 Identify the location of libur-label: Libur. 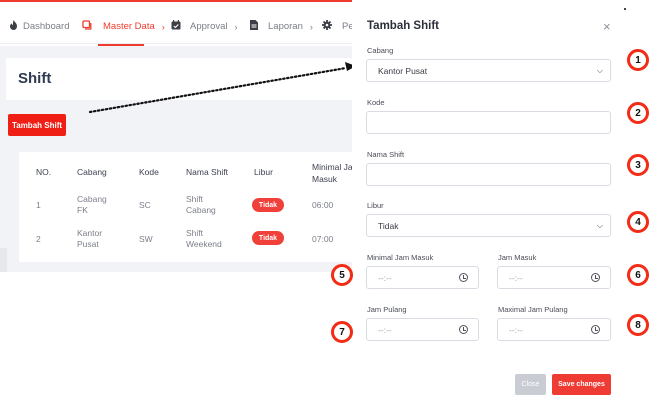
(375, 205).